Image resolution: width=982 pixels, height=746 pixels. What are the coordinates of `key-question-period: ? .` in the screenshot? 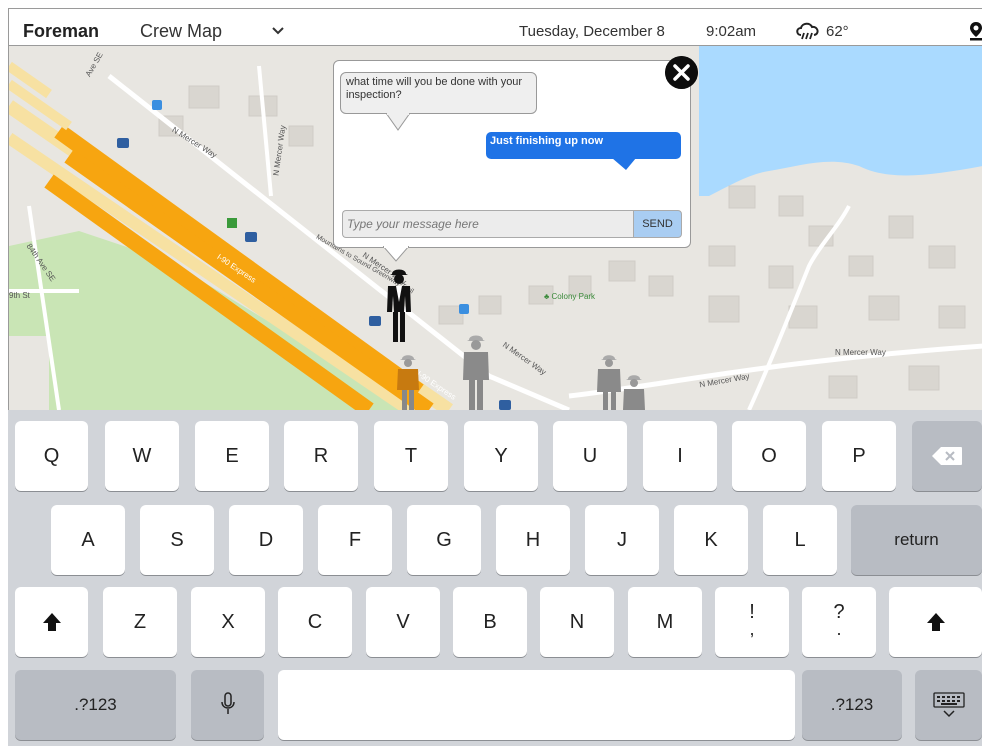 It's located at (839, 622).